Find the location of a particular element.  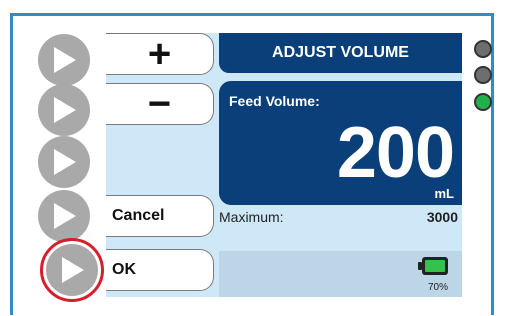

minus-icon: − is located at coordinates (159, 104).